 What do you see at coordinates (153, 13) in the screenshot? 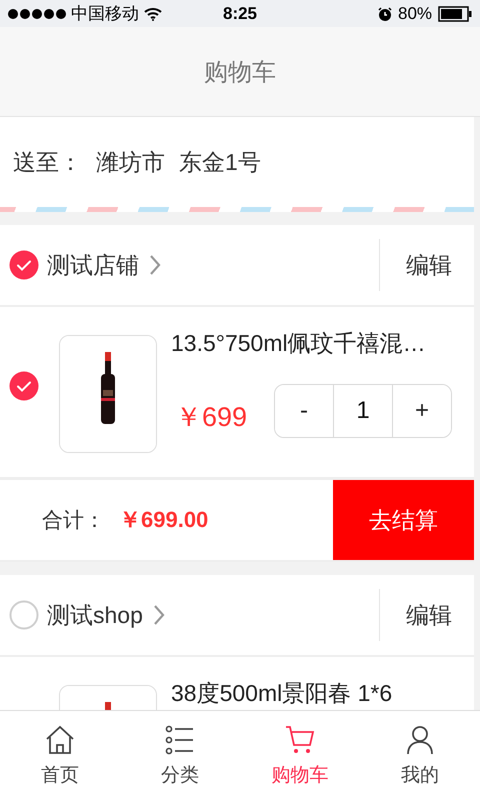
I see `wifi-icon` at bounding box center [153, 13].